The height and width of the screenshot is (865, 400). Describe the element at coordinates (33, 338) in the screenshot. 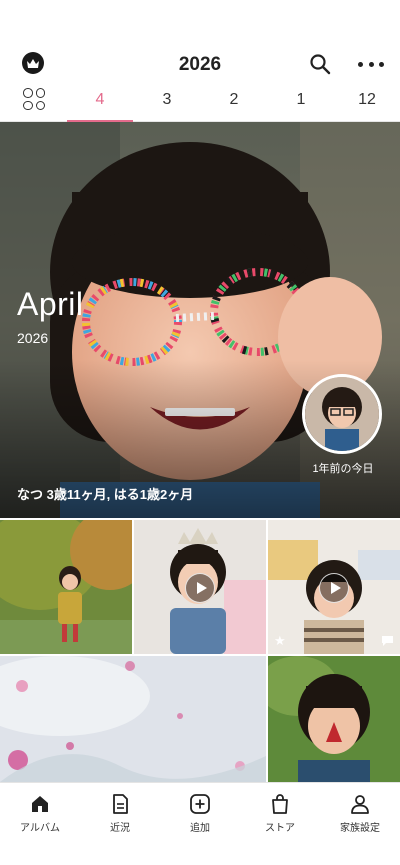

I see `hero-year: 2026` at that location.